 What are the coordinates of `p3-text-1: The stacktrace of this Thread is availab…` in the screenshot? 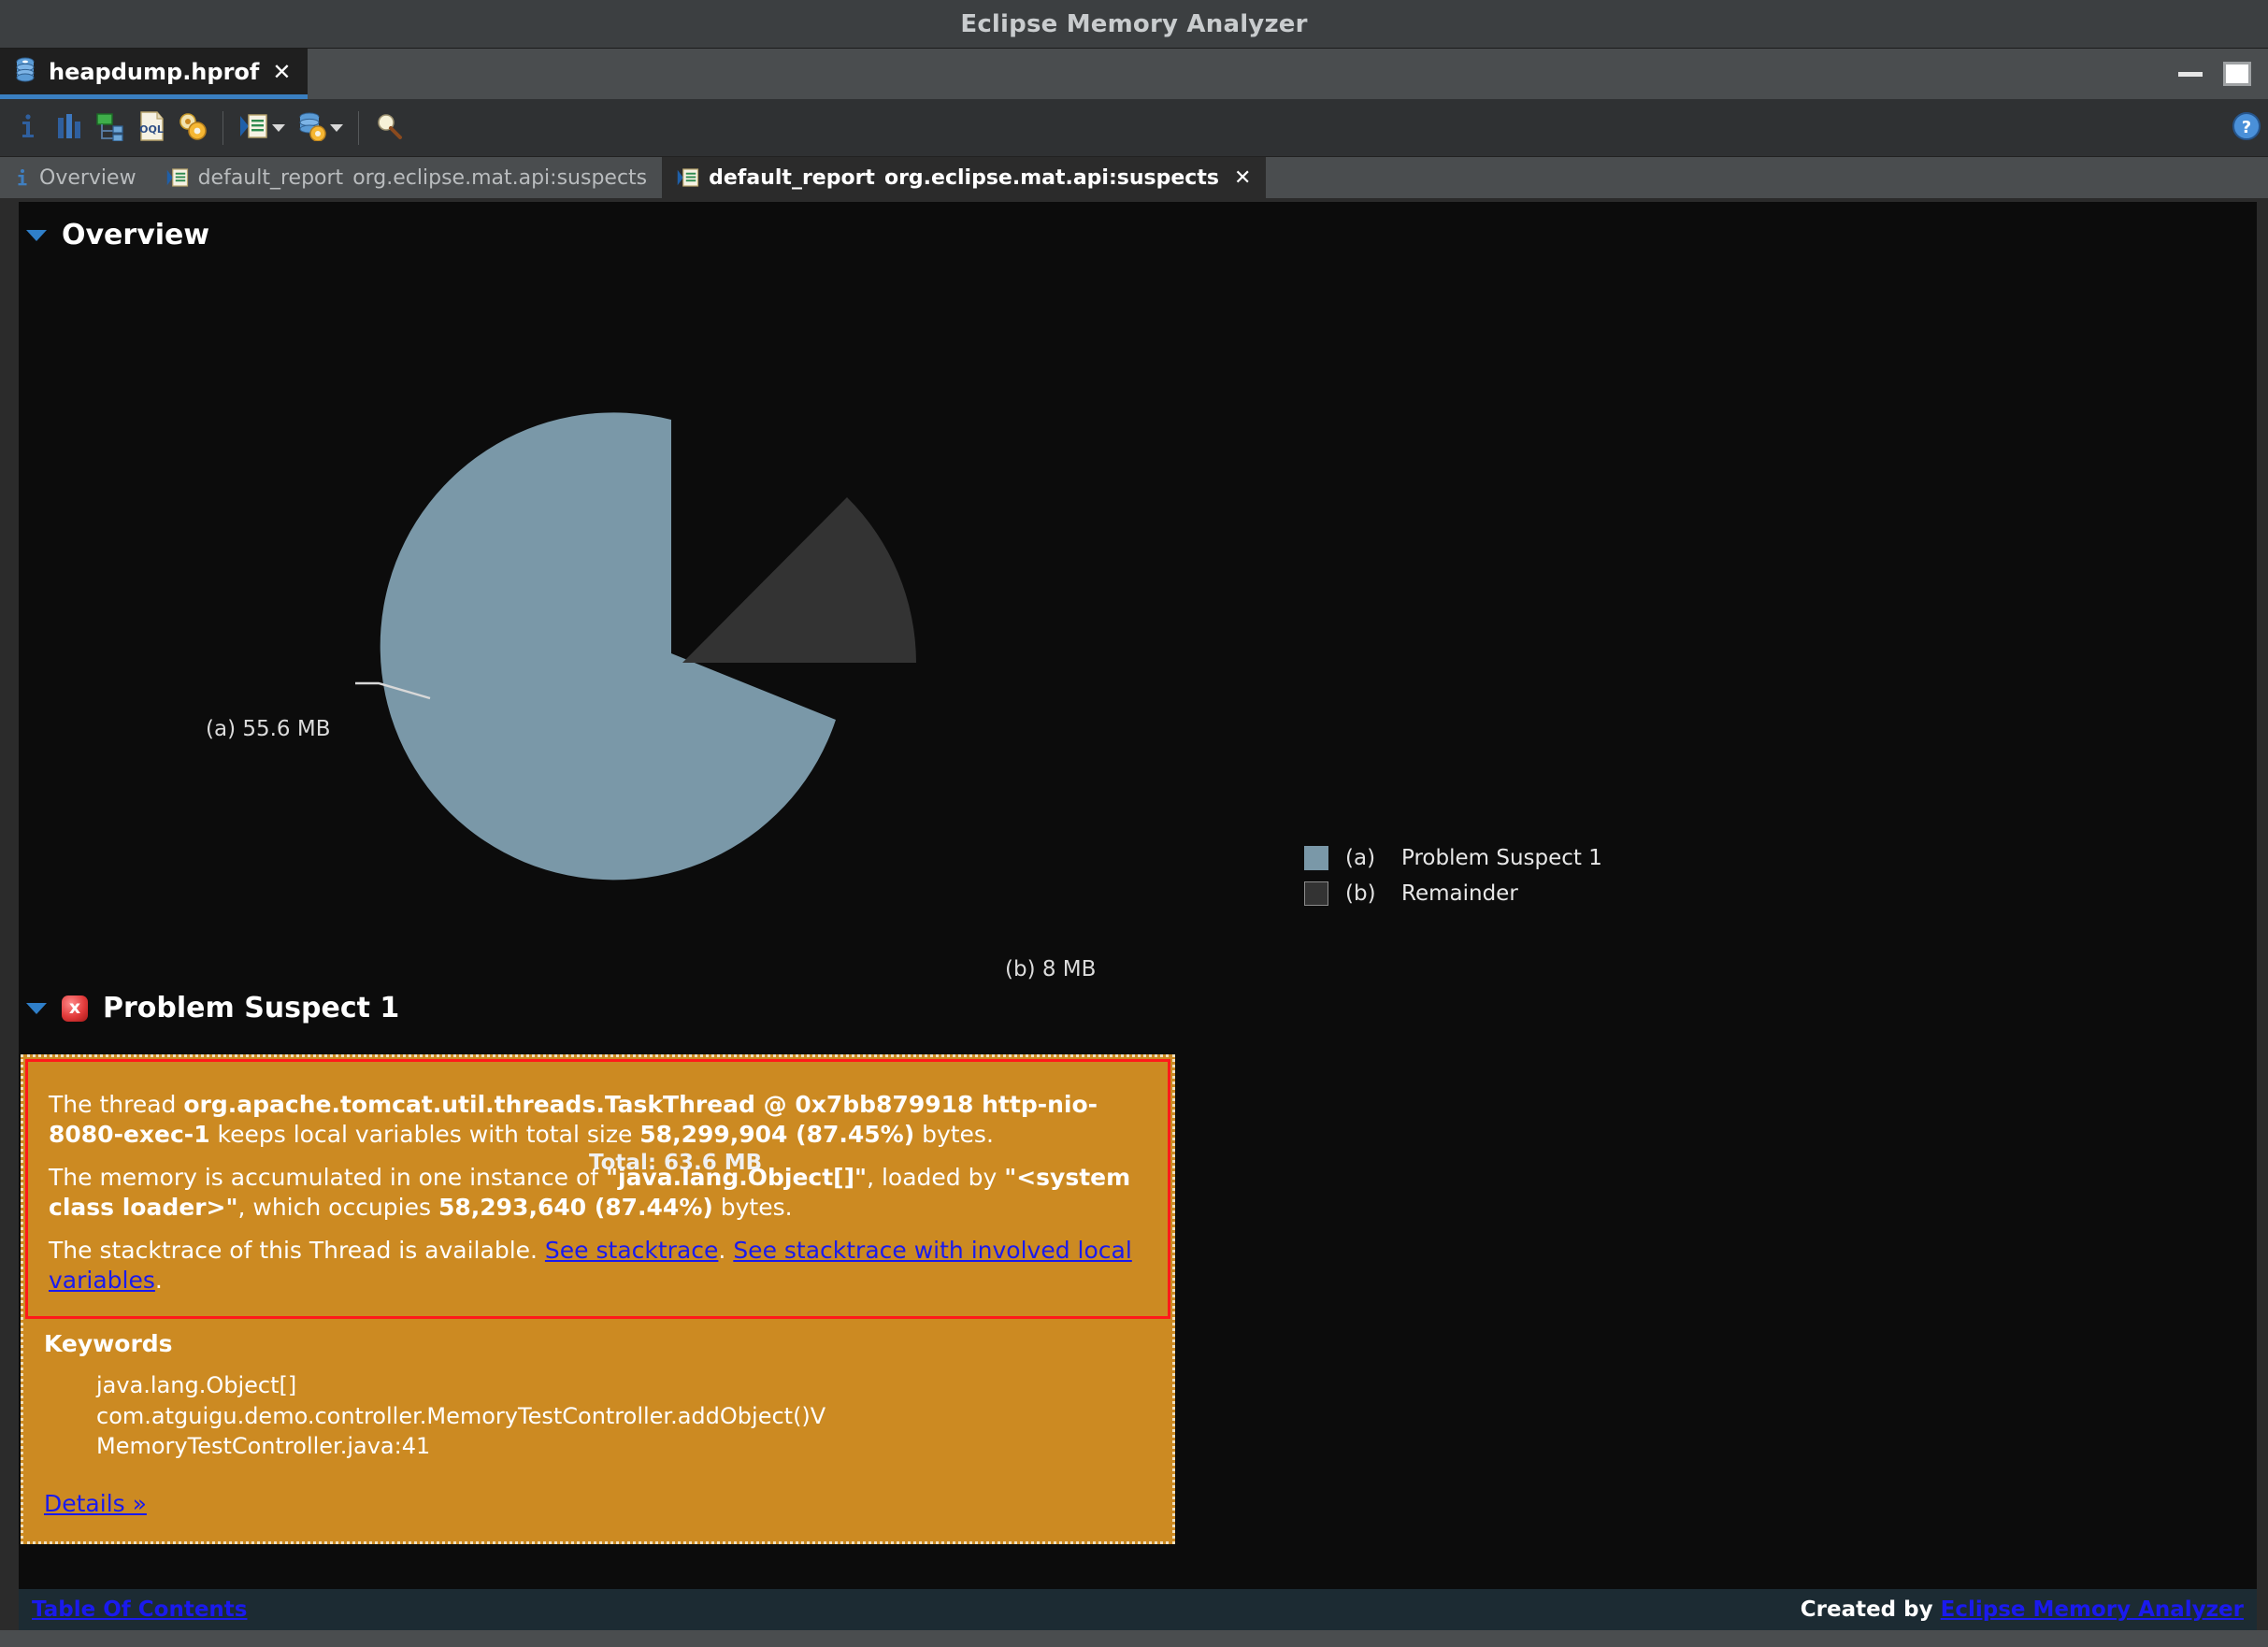 It's located at (297, 1250).